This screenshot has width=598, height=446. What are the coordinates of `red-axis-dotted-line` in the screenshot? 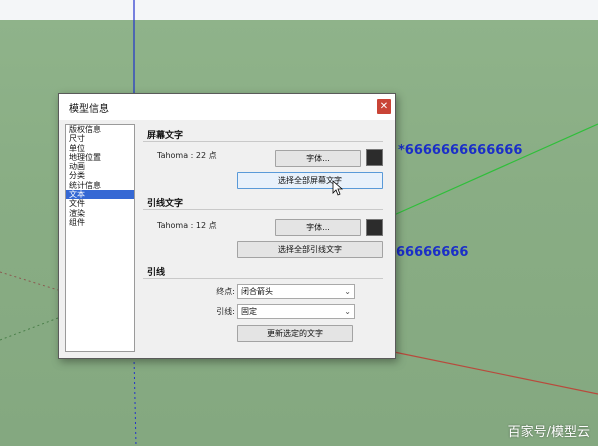 It's located at (29, 281).